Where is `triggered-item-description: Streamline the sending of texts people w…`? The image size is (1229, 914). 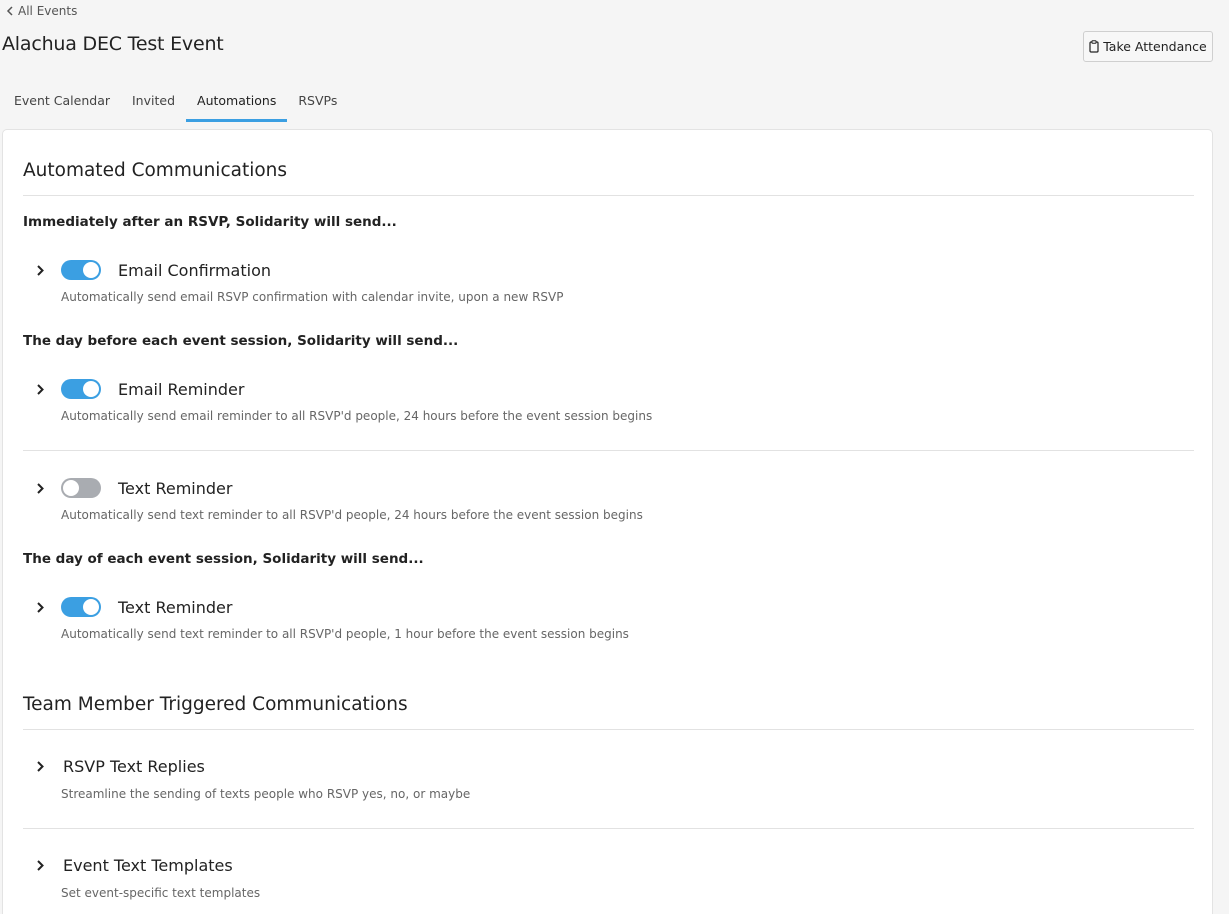
triggered-item-description: Streamline the sending of texts people w… is located at coordinates (266, 794).